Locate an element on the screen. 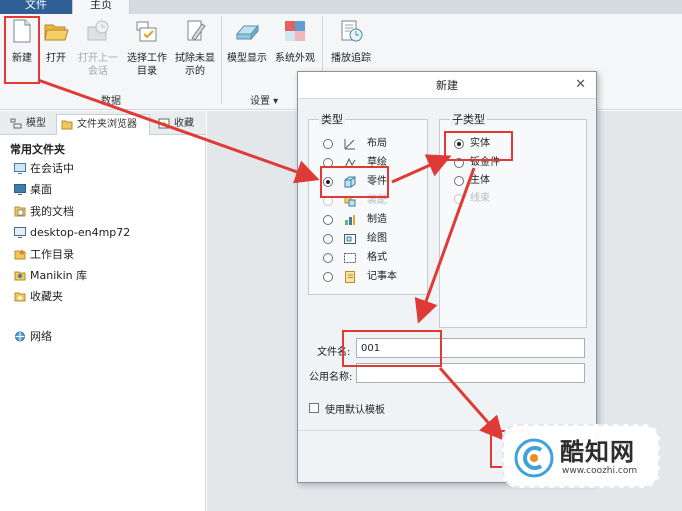 Image resolution: width=682 pixels, height=511 pixels. watermark-url: www.coozhi.com is located at coordinates (600, 471).